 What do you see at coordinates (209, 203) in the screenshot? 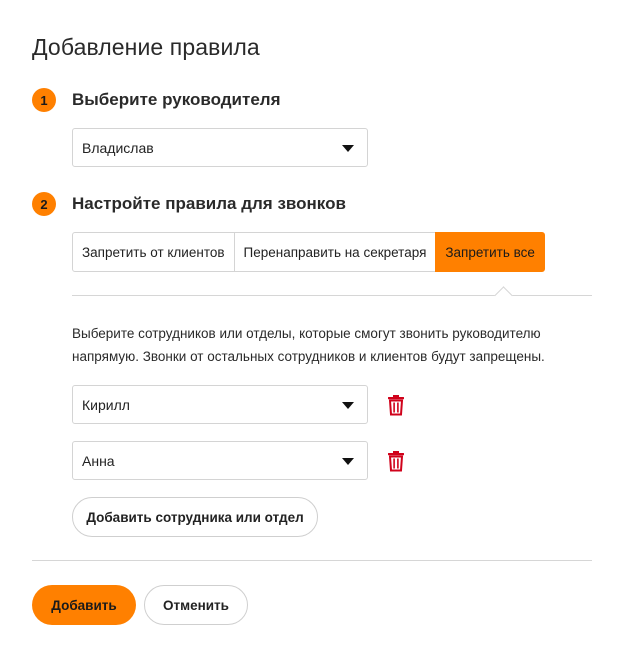
I see `step-2-title: Настройте правила для звонков` at bounding box center [209, 203].